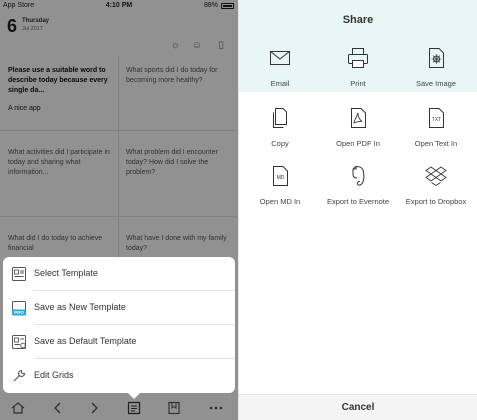 The height and width of the screenshot is (420, 477). What do you see at coordinates (358, 118) in the screenshot?
I see `pdf-icon` at bounding box center [358, 118].